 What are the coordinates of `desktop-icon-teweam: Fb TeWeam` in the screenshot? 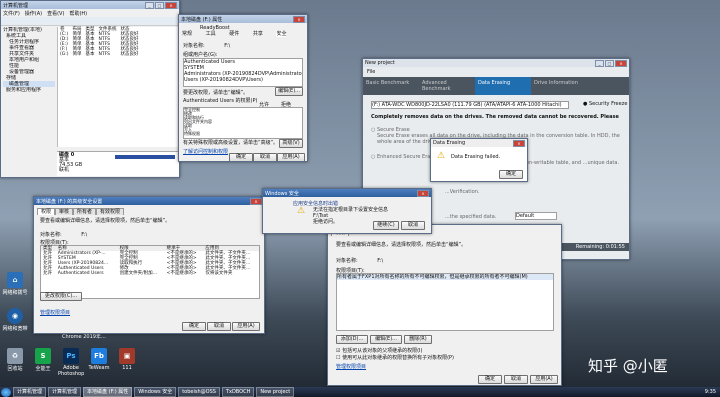 It's located at (99, 359).